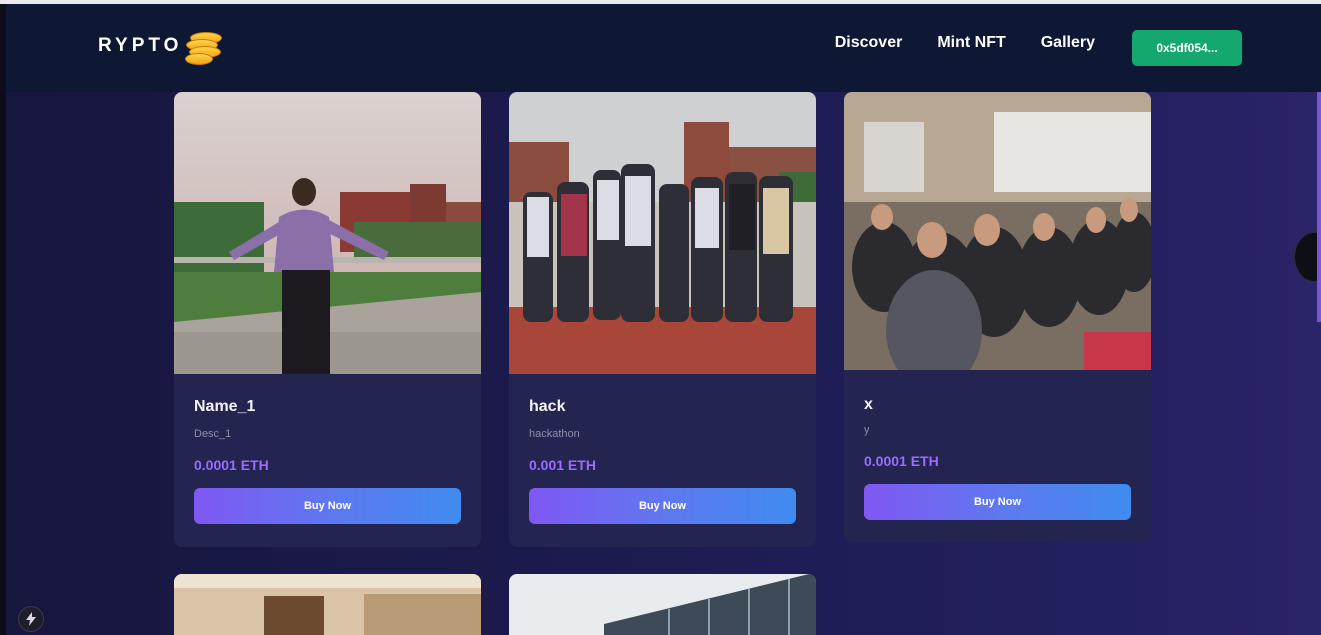 This screenshot has height=635, width=1321. What do you see at coordinates (140, 45) in the screenshot?
I see `brand-name: RYPTO` at bounding box center [140, 45].